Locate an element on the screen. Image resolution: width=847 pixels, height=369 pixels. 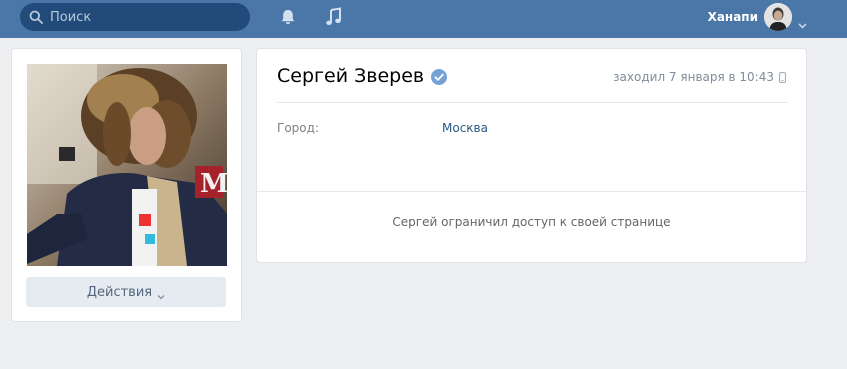
city-label: Город: is located at coordinates (298, 128).